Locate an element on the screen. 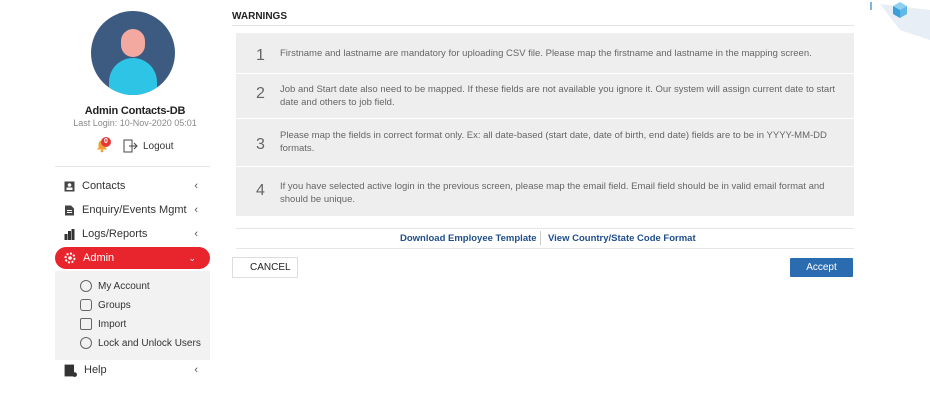  submenu-item-groups: Groups is located at coordinates (105, 305).